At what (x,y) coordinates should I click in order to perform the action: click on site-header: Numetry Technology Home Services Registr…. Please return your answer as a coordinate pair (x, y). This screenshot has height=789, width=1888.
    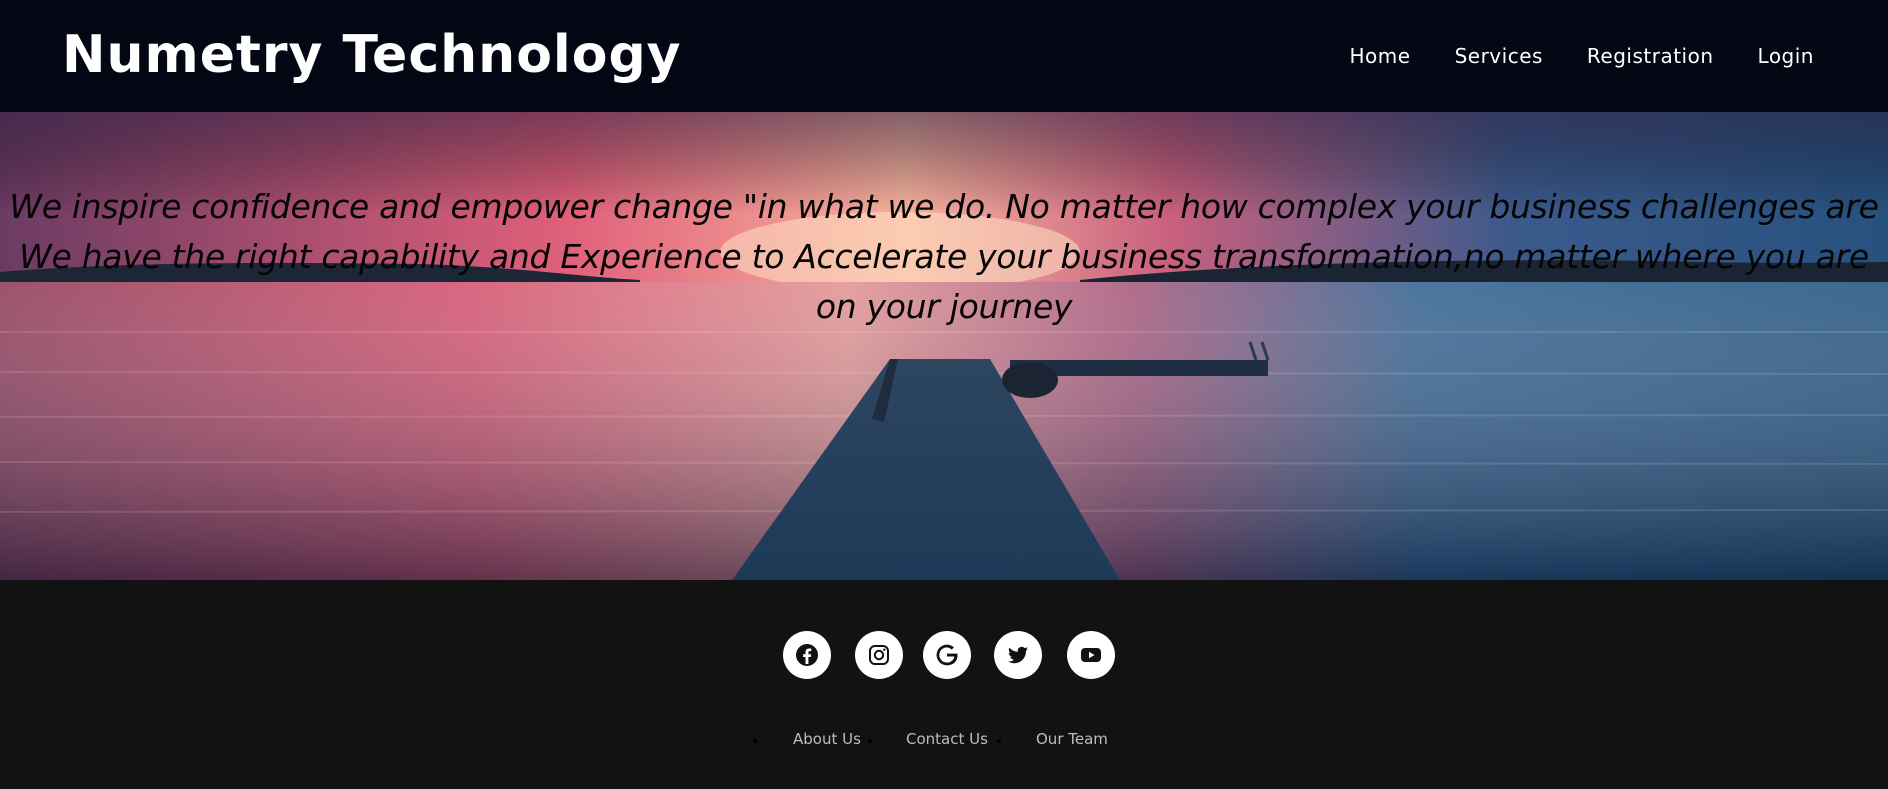
    Looking at the image, I should click on (944, 56).